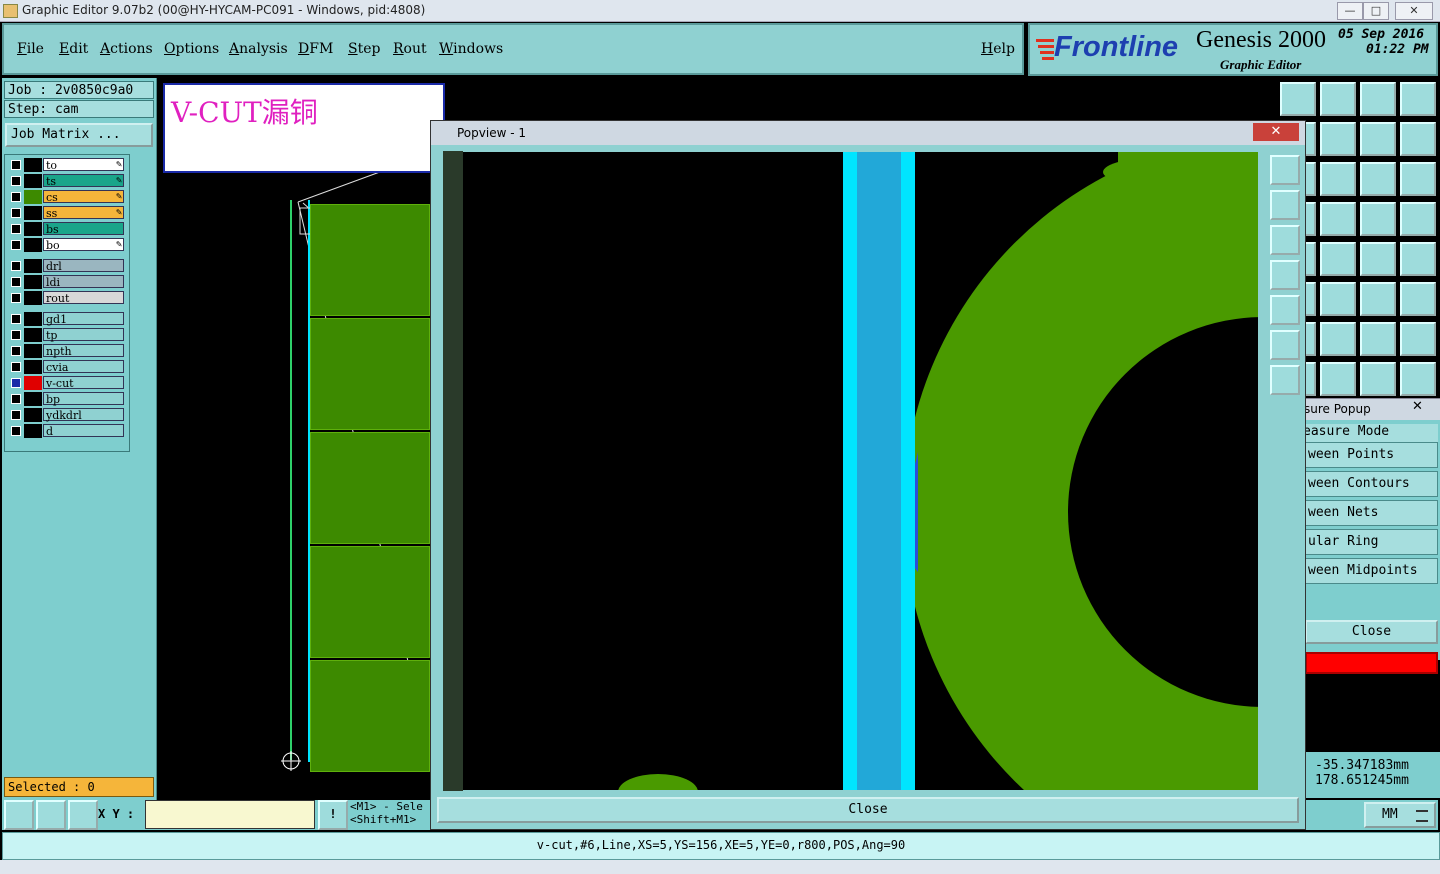 The image size is (1440, 874). What do you see at coordinates (364, 49) in the screenshot?
I see `menu-step: Step` at bounding box center [364, 49].